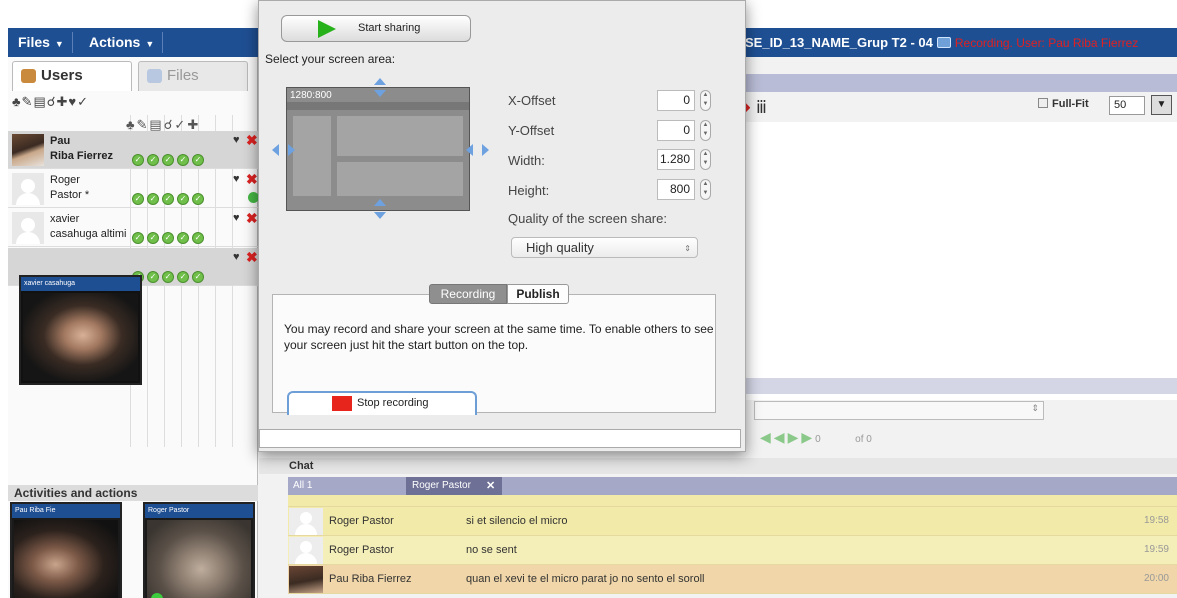 The width and height of the screenshot is (1177, 598). What do you see at coordinates (39, 101) in the screenshot?
I see `screen-share-icon: ▤` at bounding box center [39, 101].